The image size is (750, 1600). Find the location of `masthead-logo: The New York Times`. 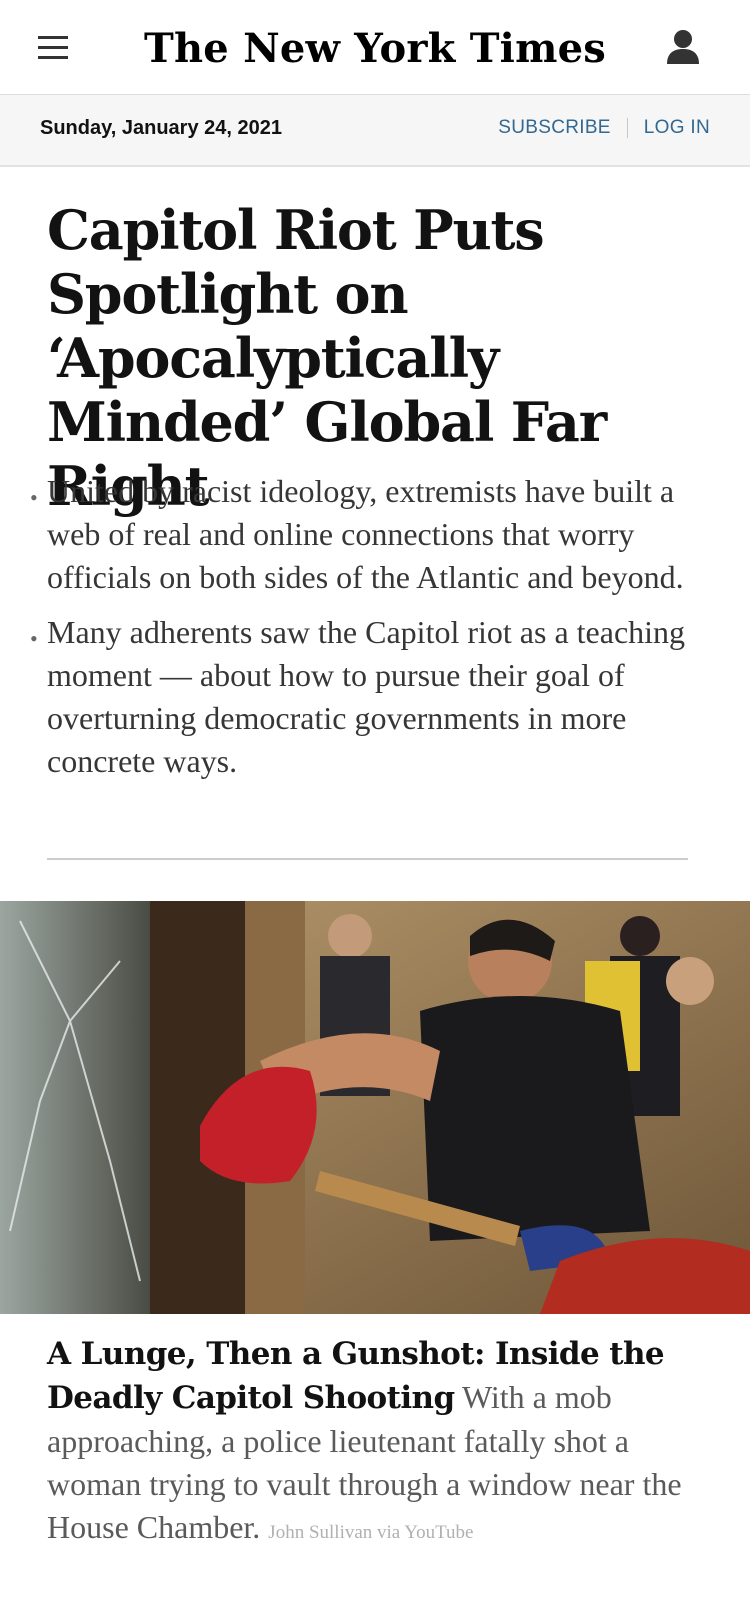

masthead-logo: The New York Times is located at coordinates (375, 48).